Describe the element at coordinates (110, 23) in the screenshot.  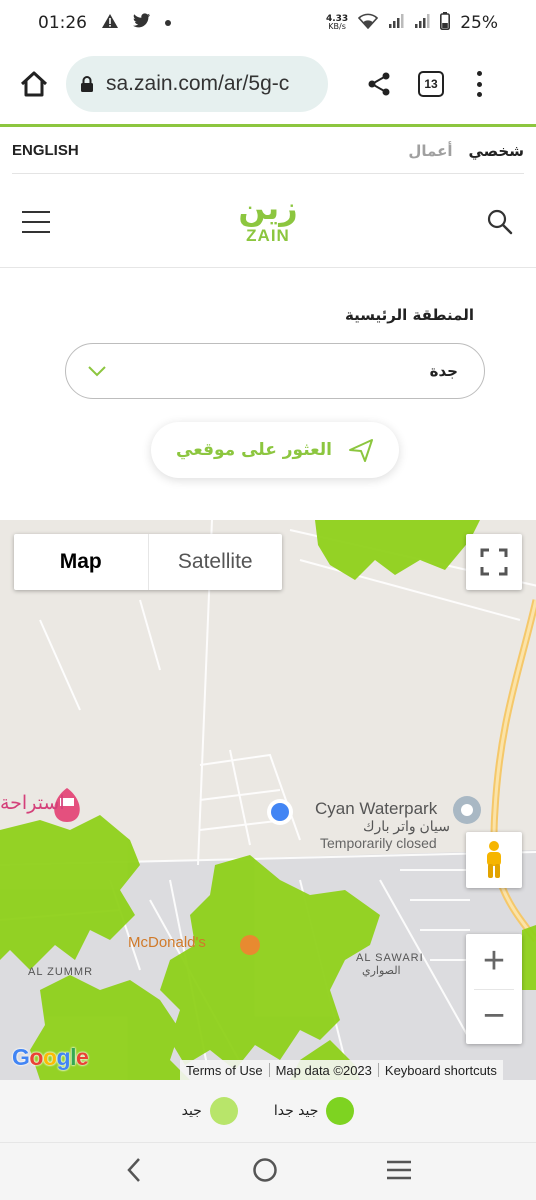
I see `warning-icon` at that location.